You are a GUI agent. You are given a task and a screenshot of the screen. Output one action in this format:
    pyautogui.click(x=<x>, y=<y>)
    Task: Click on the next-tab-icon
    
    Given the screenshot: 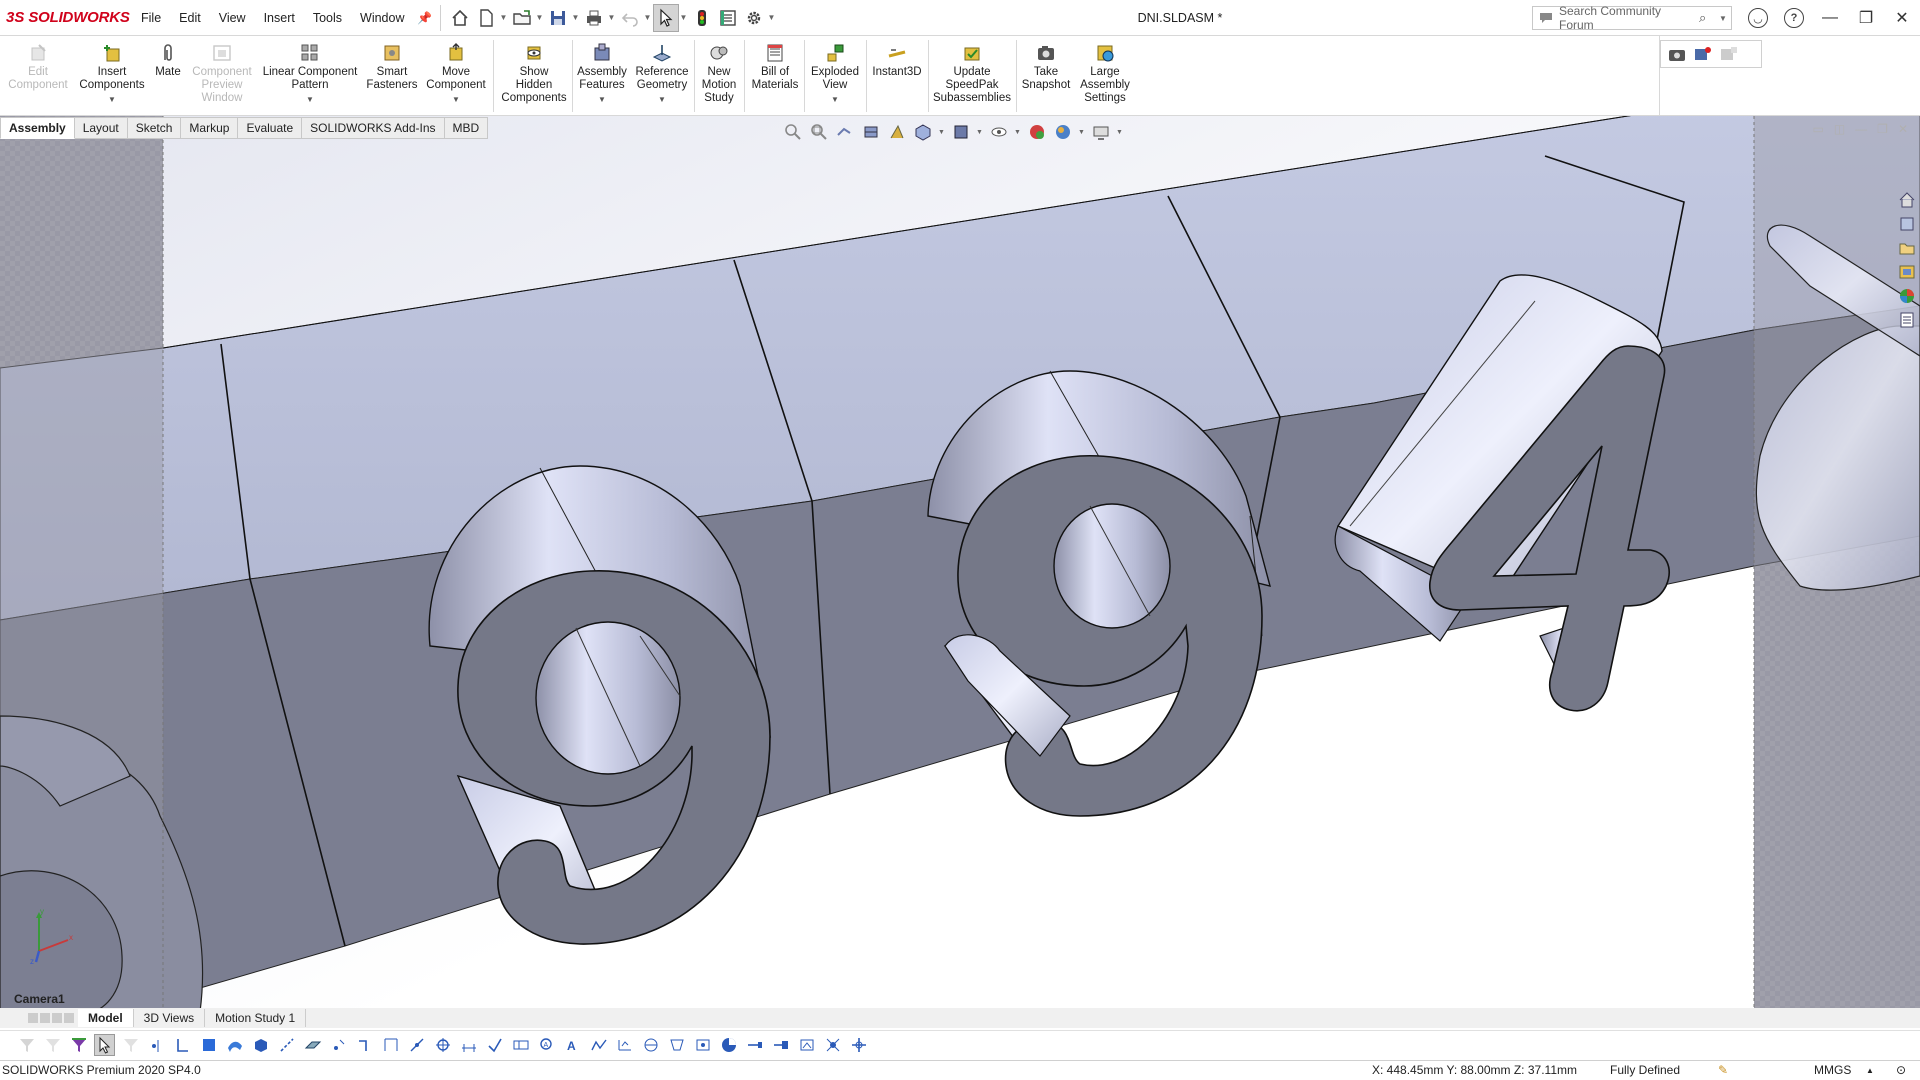 What is the action you would take?
    pyautogui.click(x=57, y=1018)
    